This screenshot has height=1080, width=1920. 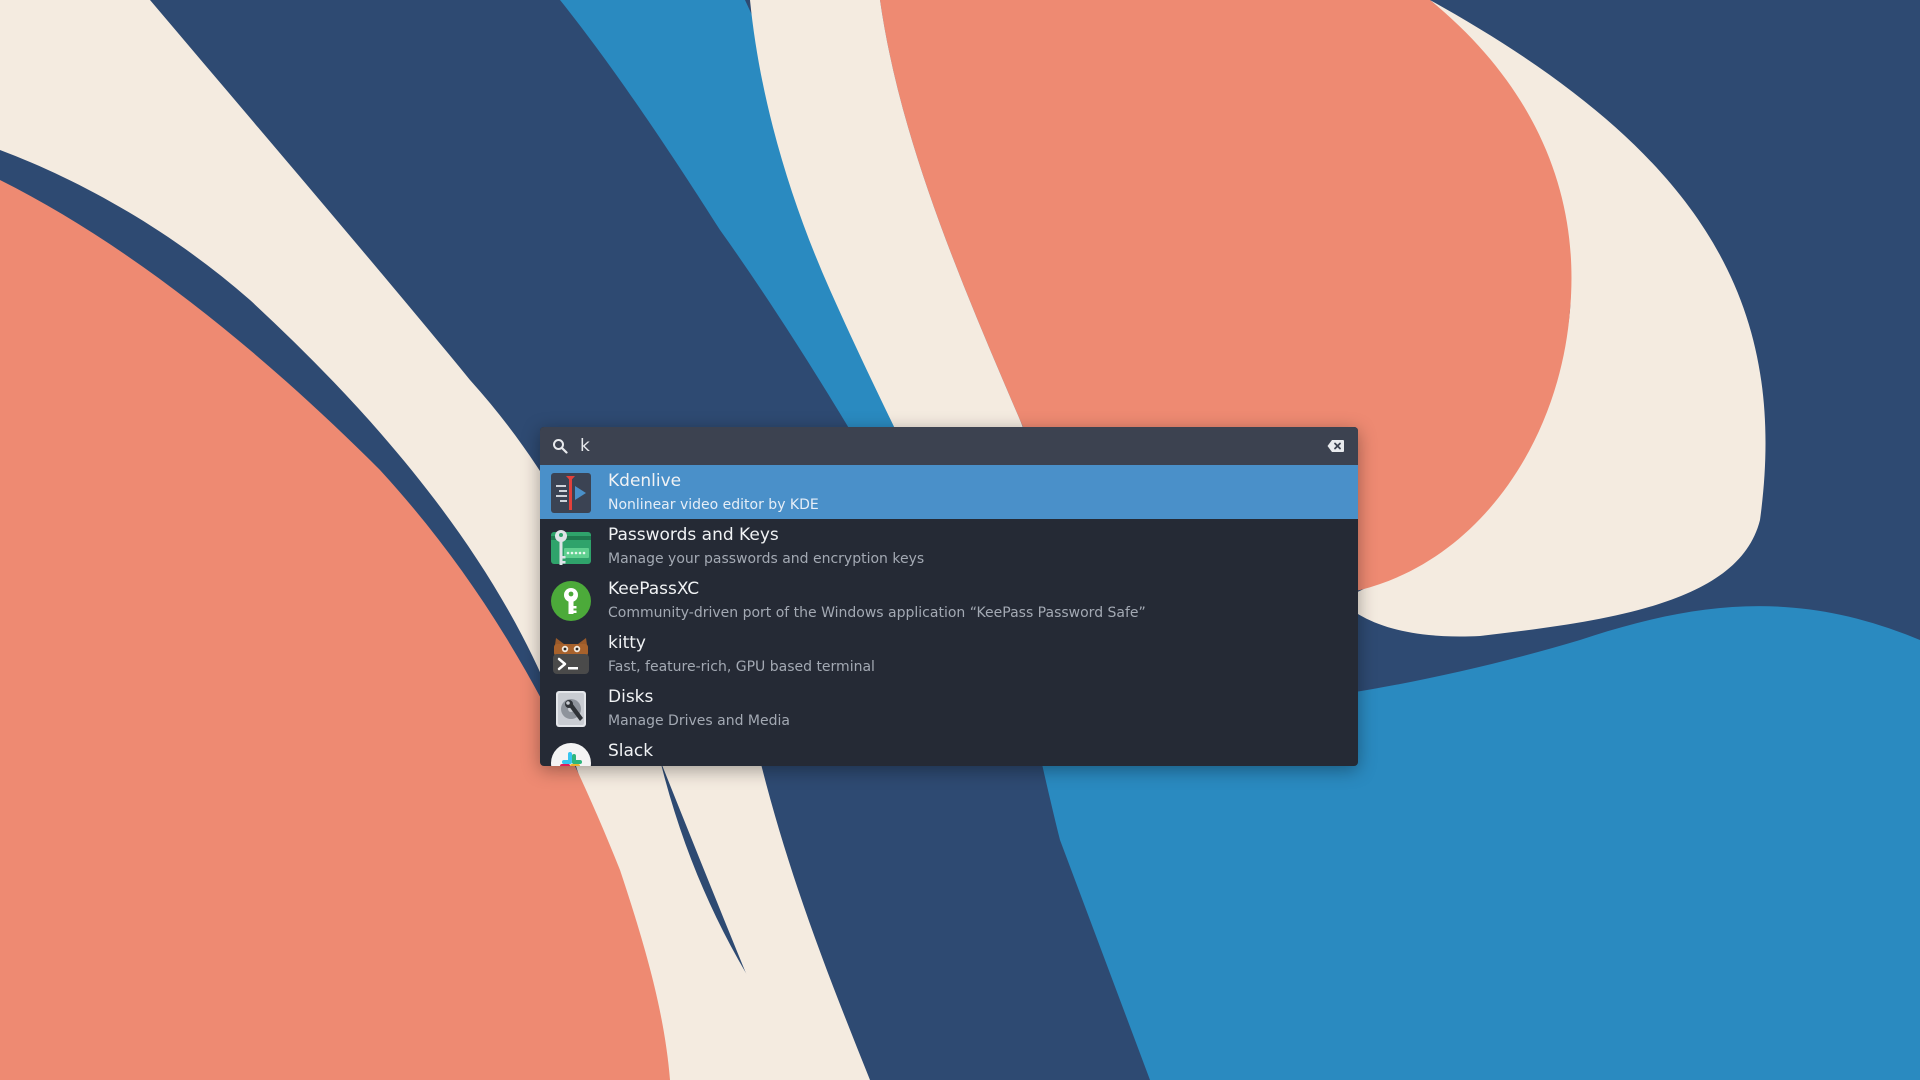 I want to click on result-description: Manage Drives and Media, so click(x=699, y=721).